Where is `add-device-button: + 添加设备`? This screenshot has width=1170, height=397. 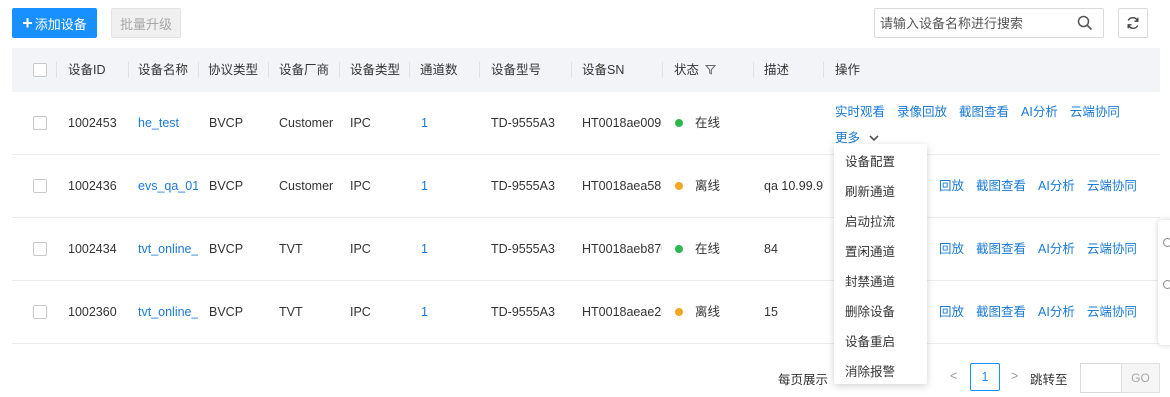 add-device-button: + 添加设备 is located at coordinates (54, 23).